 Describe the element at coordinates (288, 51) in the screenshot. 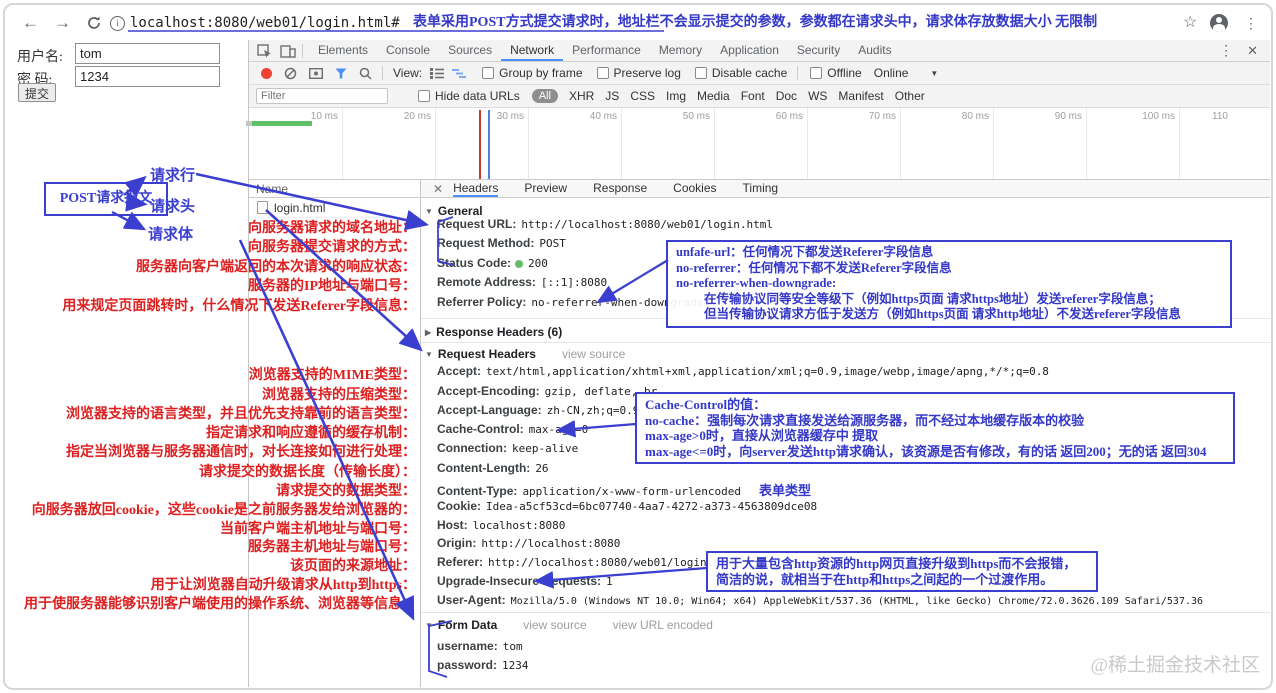

I see `device-toolbar-icon` at that location.